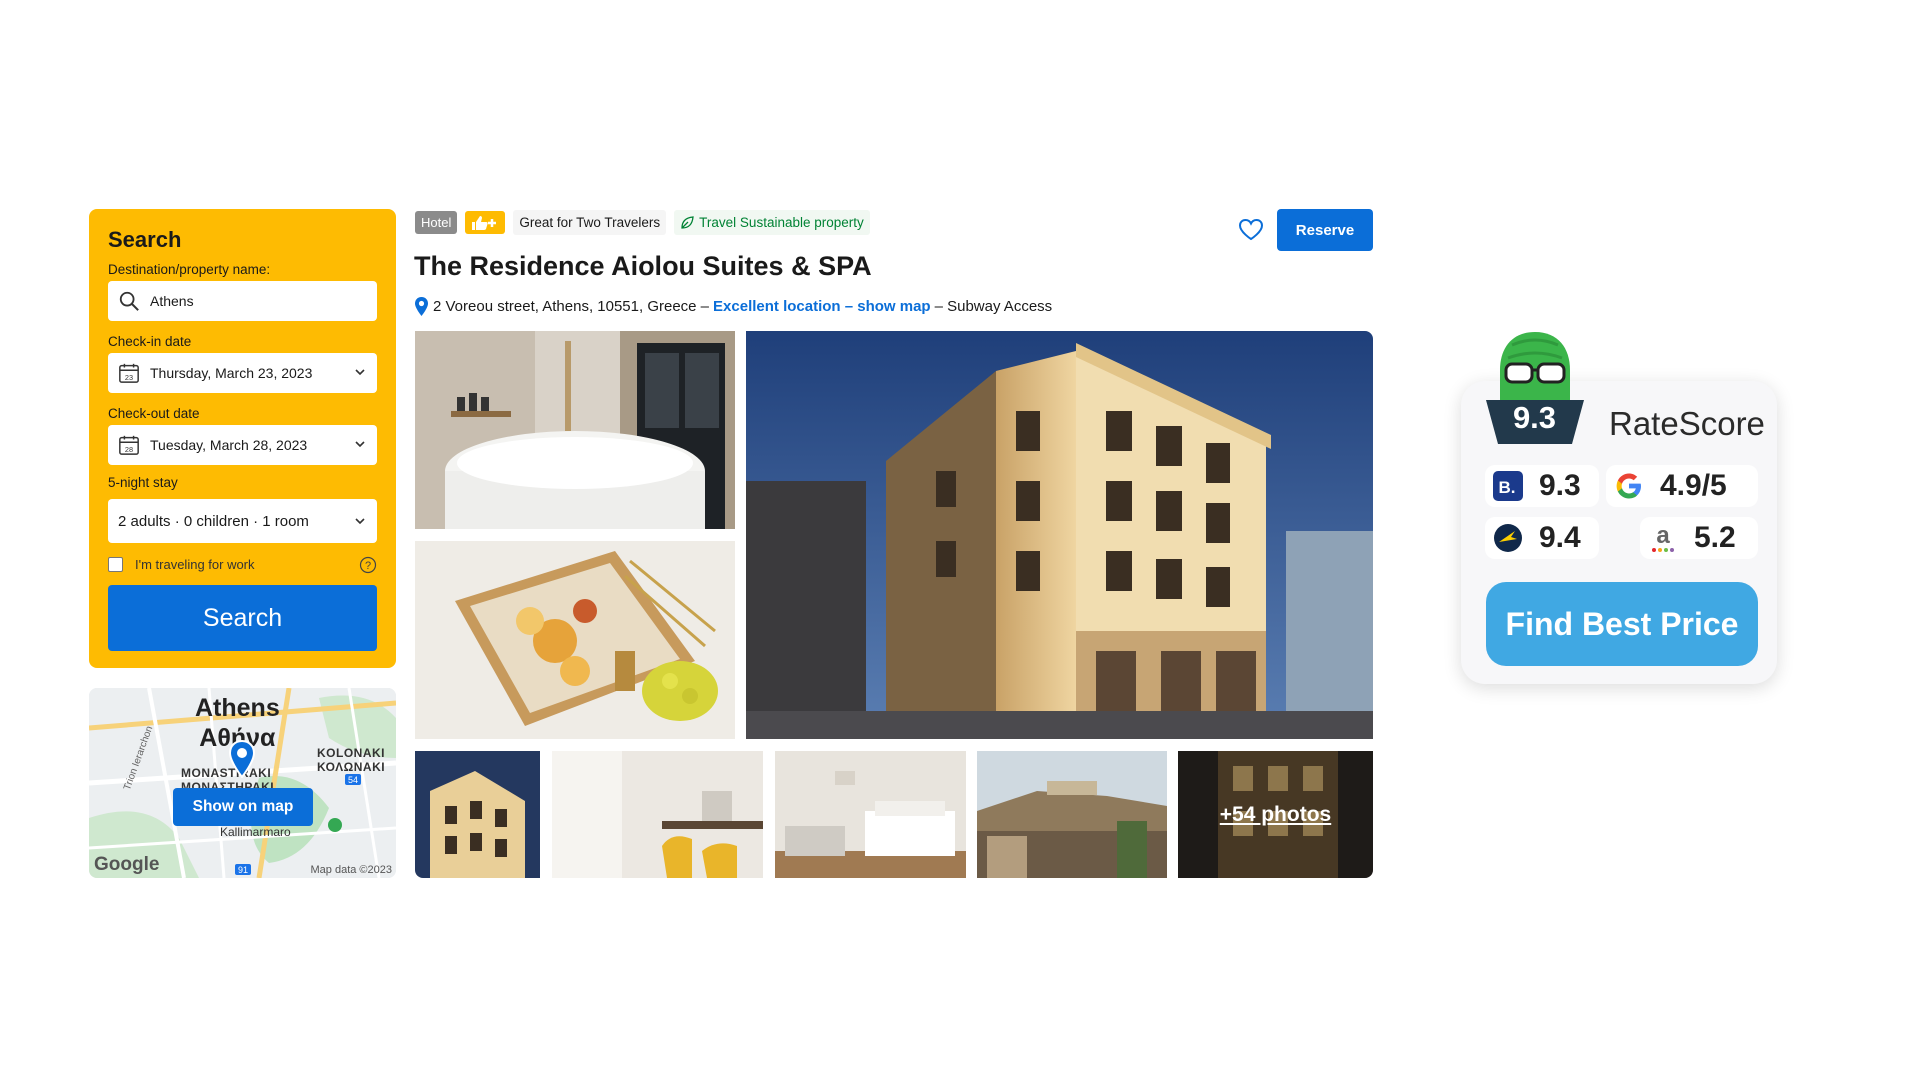 The height and width of the screenshot is (1080, 1920). What do you see at coordinates (353, 780) in the screenshot?
I see `svg-text: 54` at bounding box center [353, 780].